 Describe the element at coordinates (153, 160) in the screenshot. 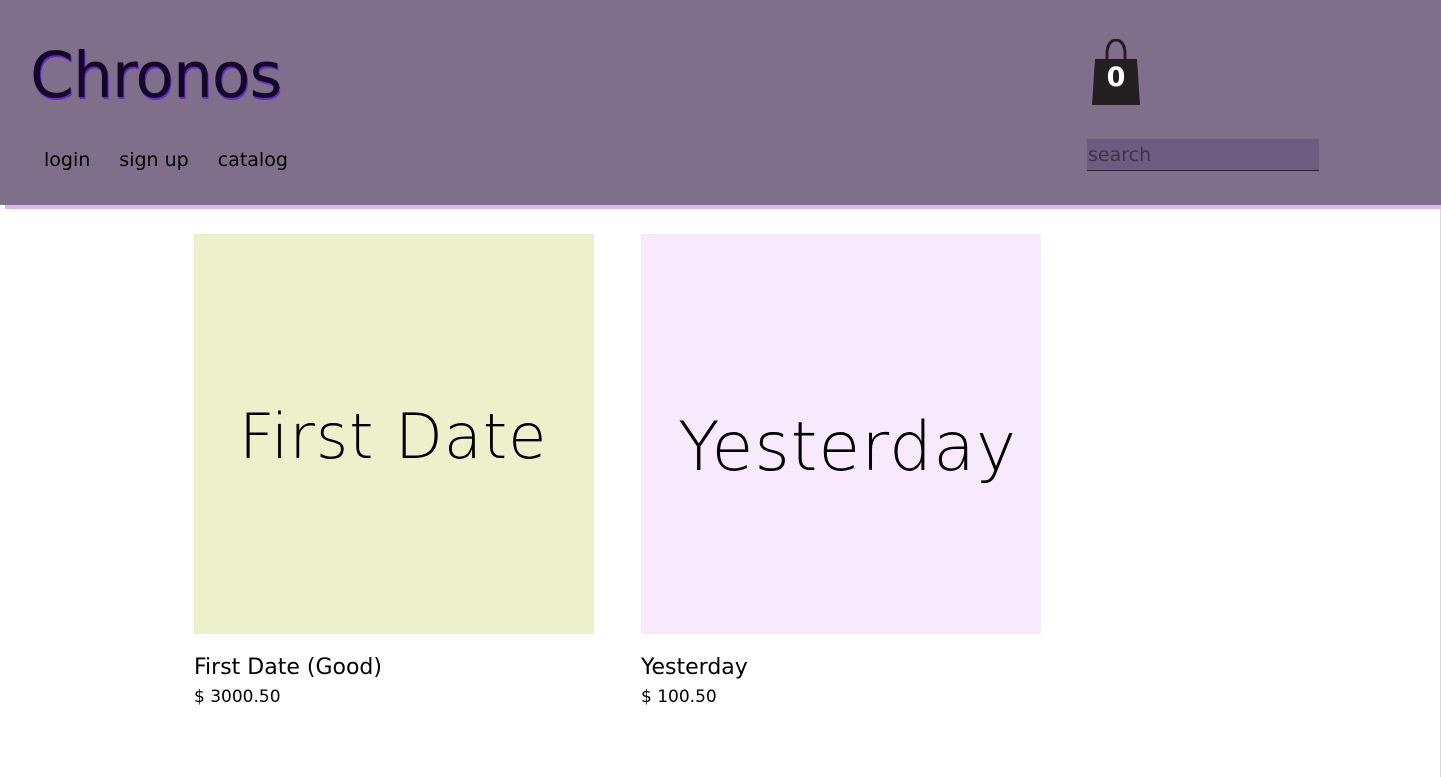

I see `nav-signup-link: sign up` at that location.